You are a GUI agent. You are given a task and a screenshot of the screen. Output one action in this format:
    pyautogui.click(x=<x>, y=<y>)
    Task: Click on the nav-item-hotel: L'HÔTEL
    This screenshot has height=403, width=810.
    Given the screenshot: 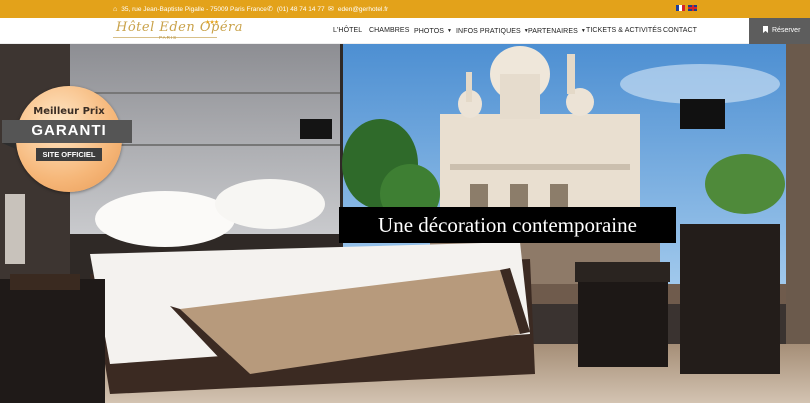 What is the action you would take?
    pyautogui.click(x=347, y=31)
    